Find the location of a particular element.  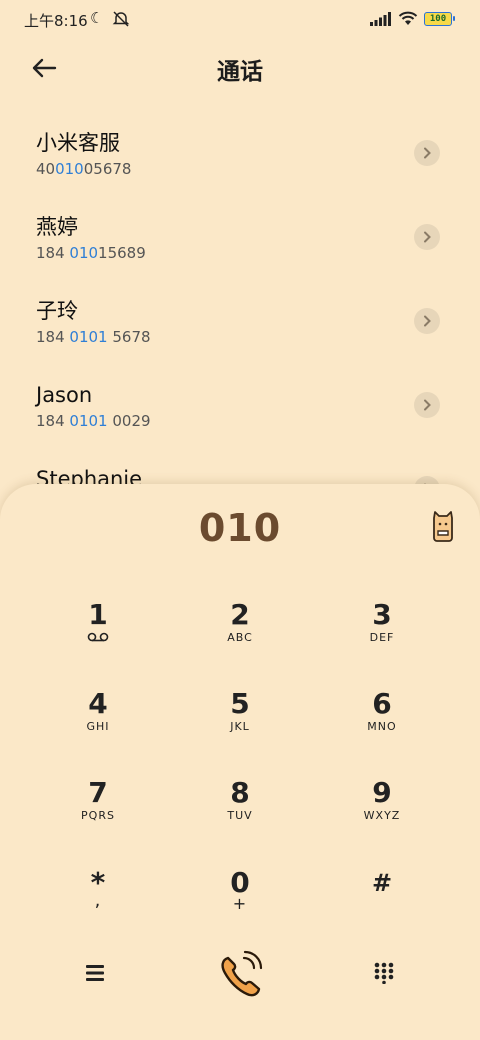

key-7: 7 PQRS is located at coordinates (98, 813).